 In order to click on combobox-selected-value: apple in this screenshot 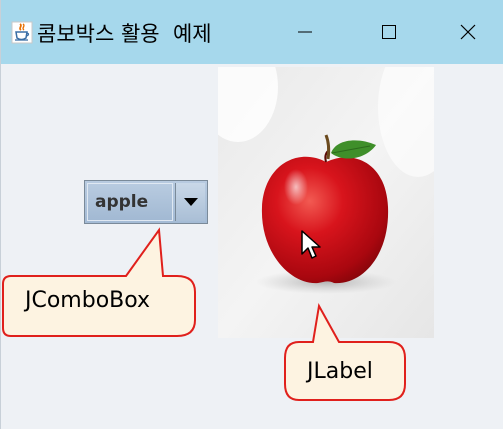, I will do `click(122, 202)`.